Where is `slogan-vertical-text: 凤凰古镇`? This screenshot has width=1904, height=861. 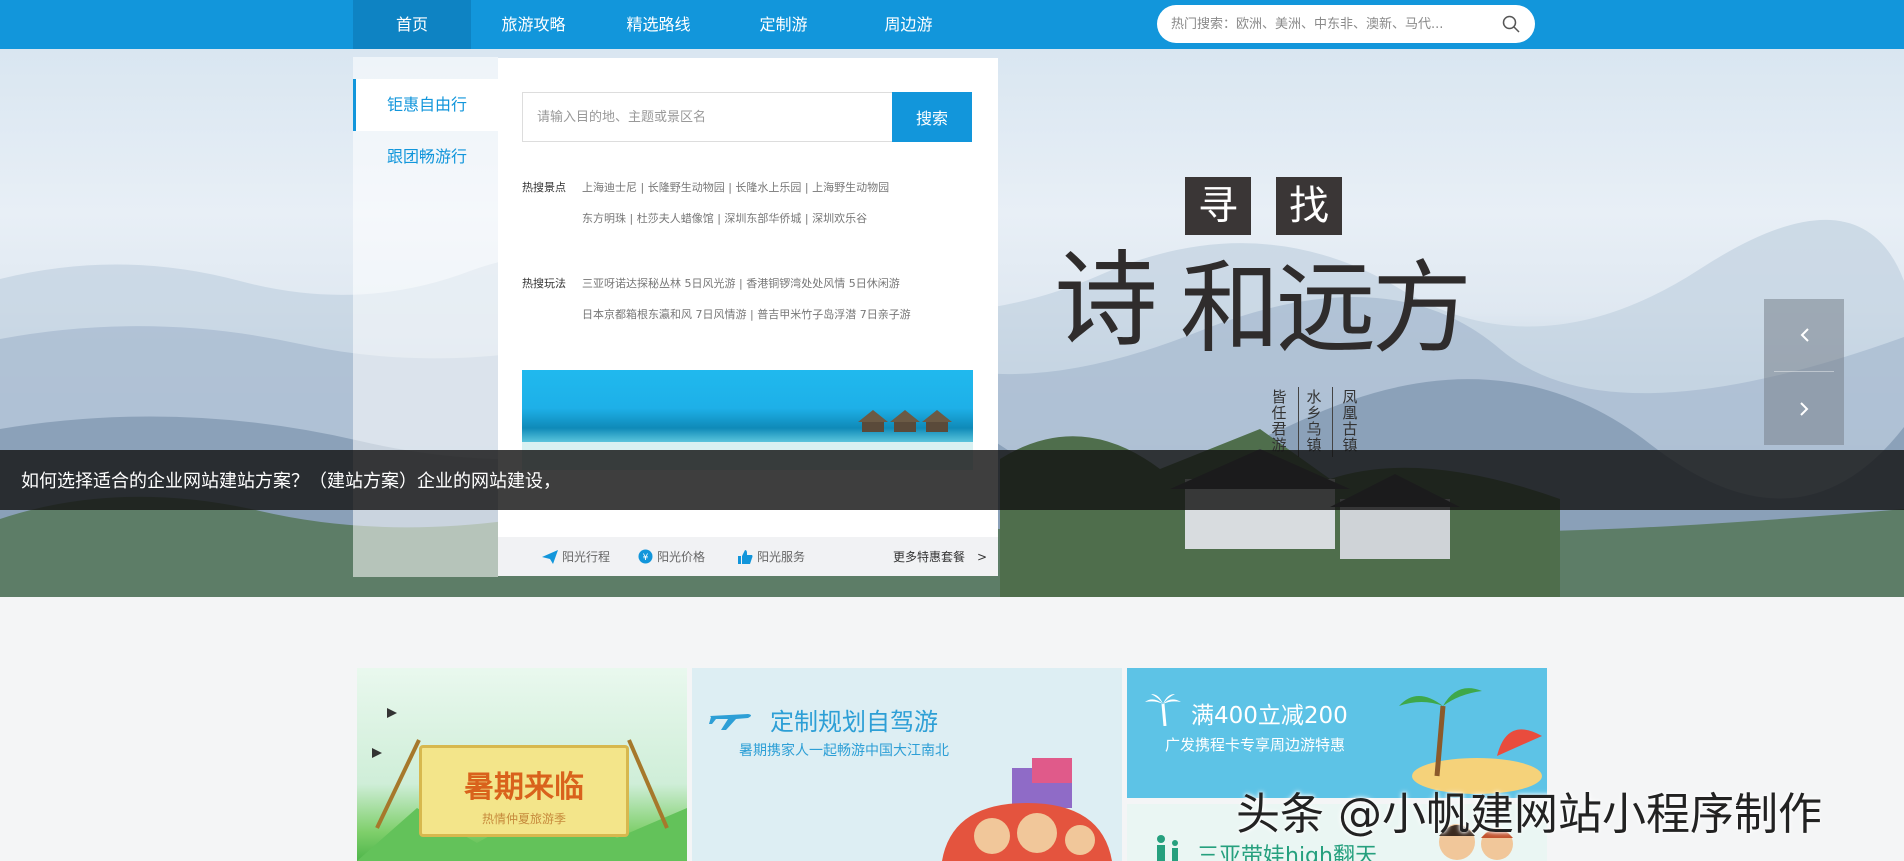 slogan-vertical-text: 凤凰古镇 is located at coordinates (1350, 421).